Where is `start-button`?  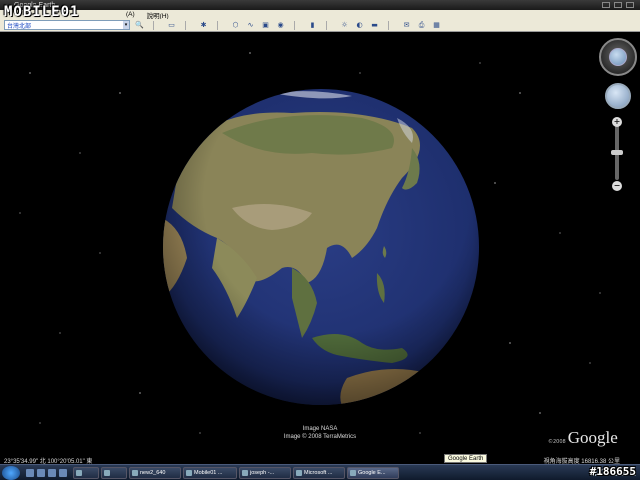
start-button is located at coordinates (11, 472).